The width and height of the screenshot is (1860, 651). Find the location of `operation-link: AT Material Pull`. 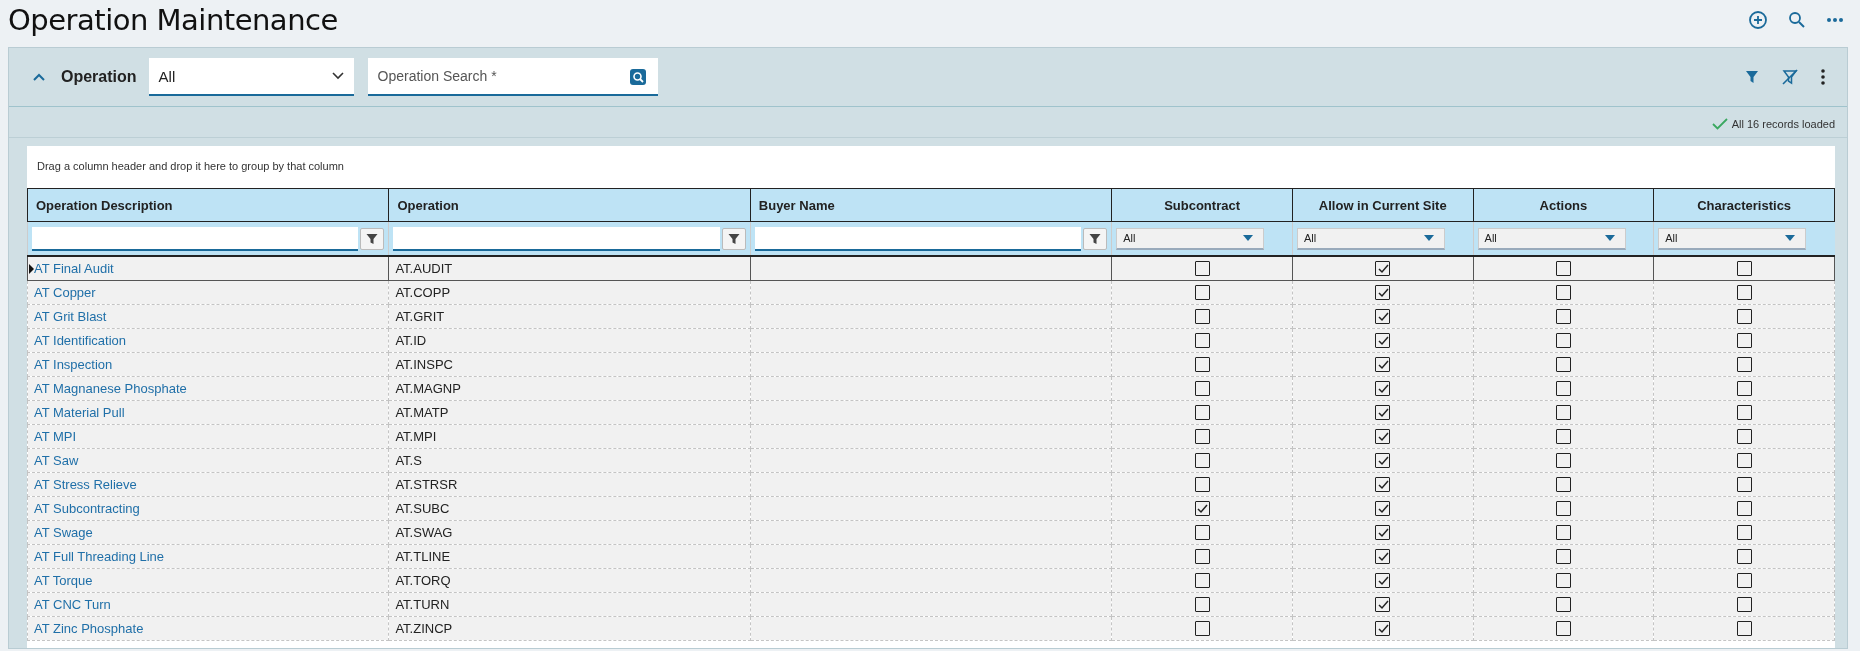

operation-link: AT Material Pull is located at coordinates (79, 412).